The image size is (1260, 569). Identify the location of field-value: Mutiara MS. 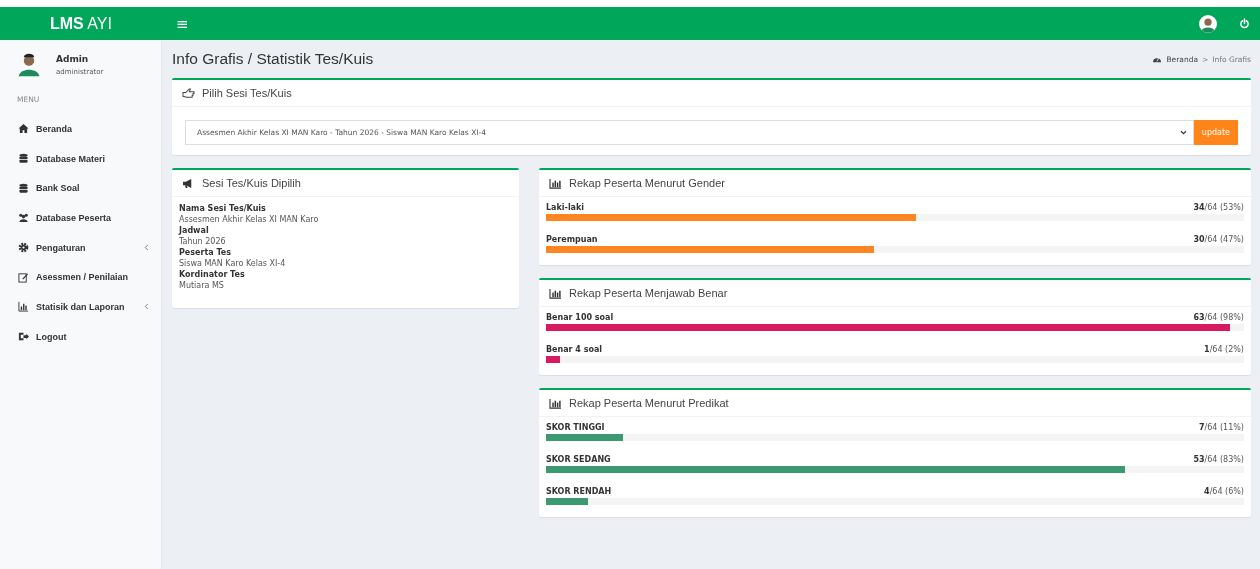
(202, 285).